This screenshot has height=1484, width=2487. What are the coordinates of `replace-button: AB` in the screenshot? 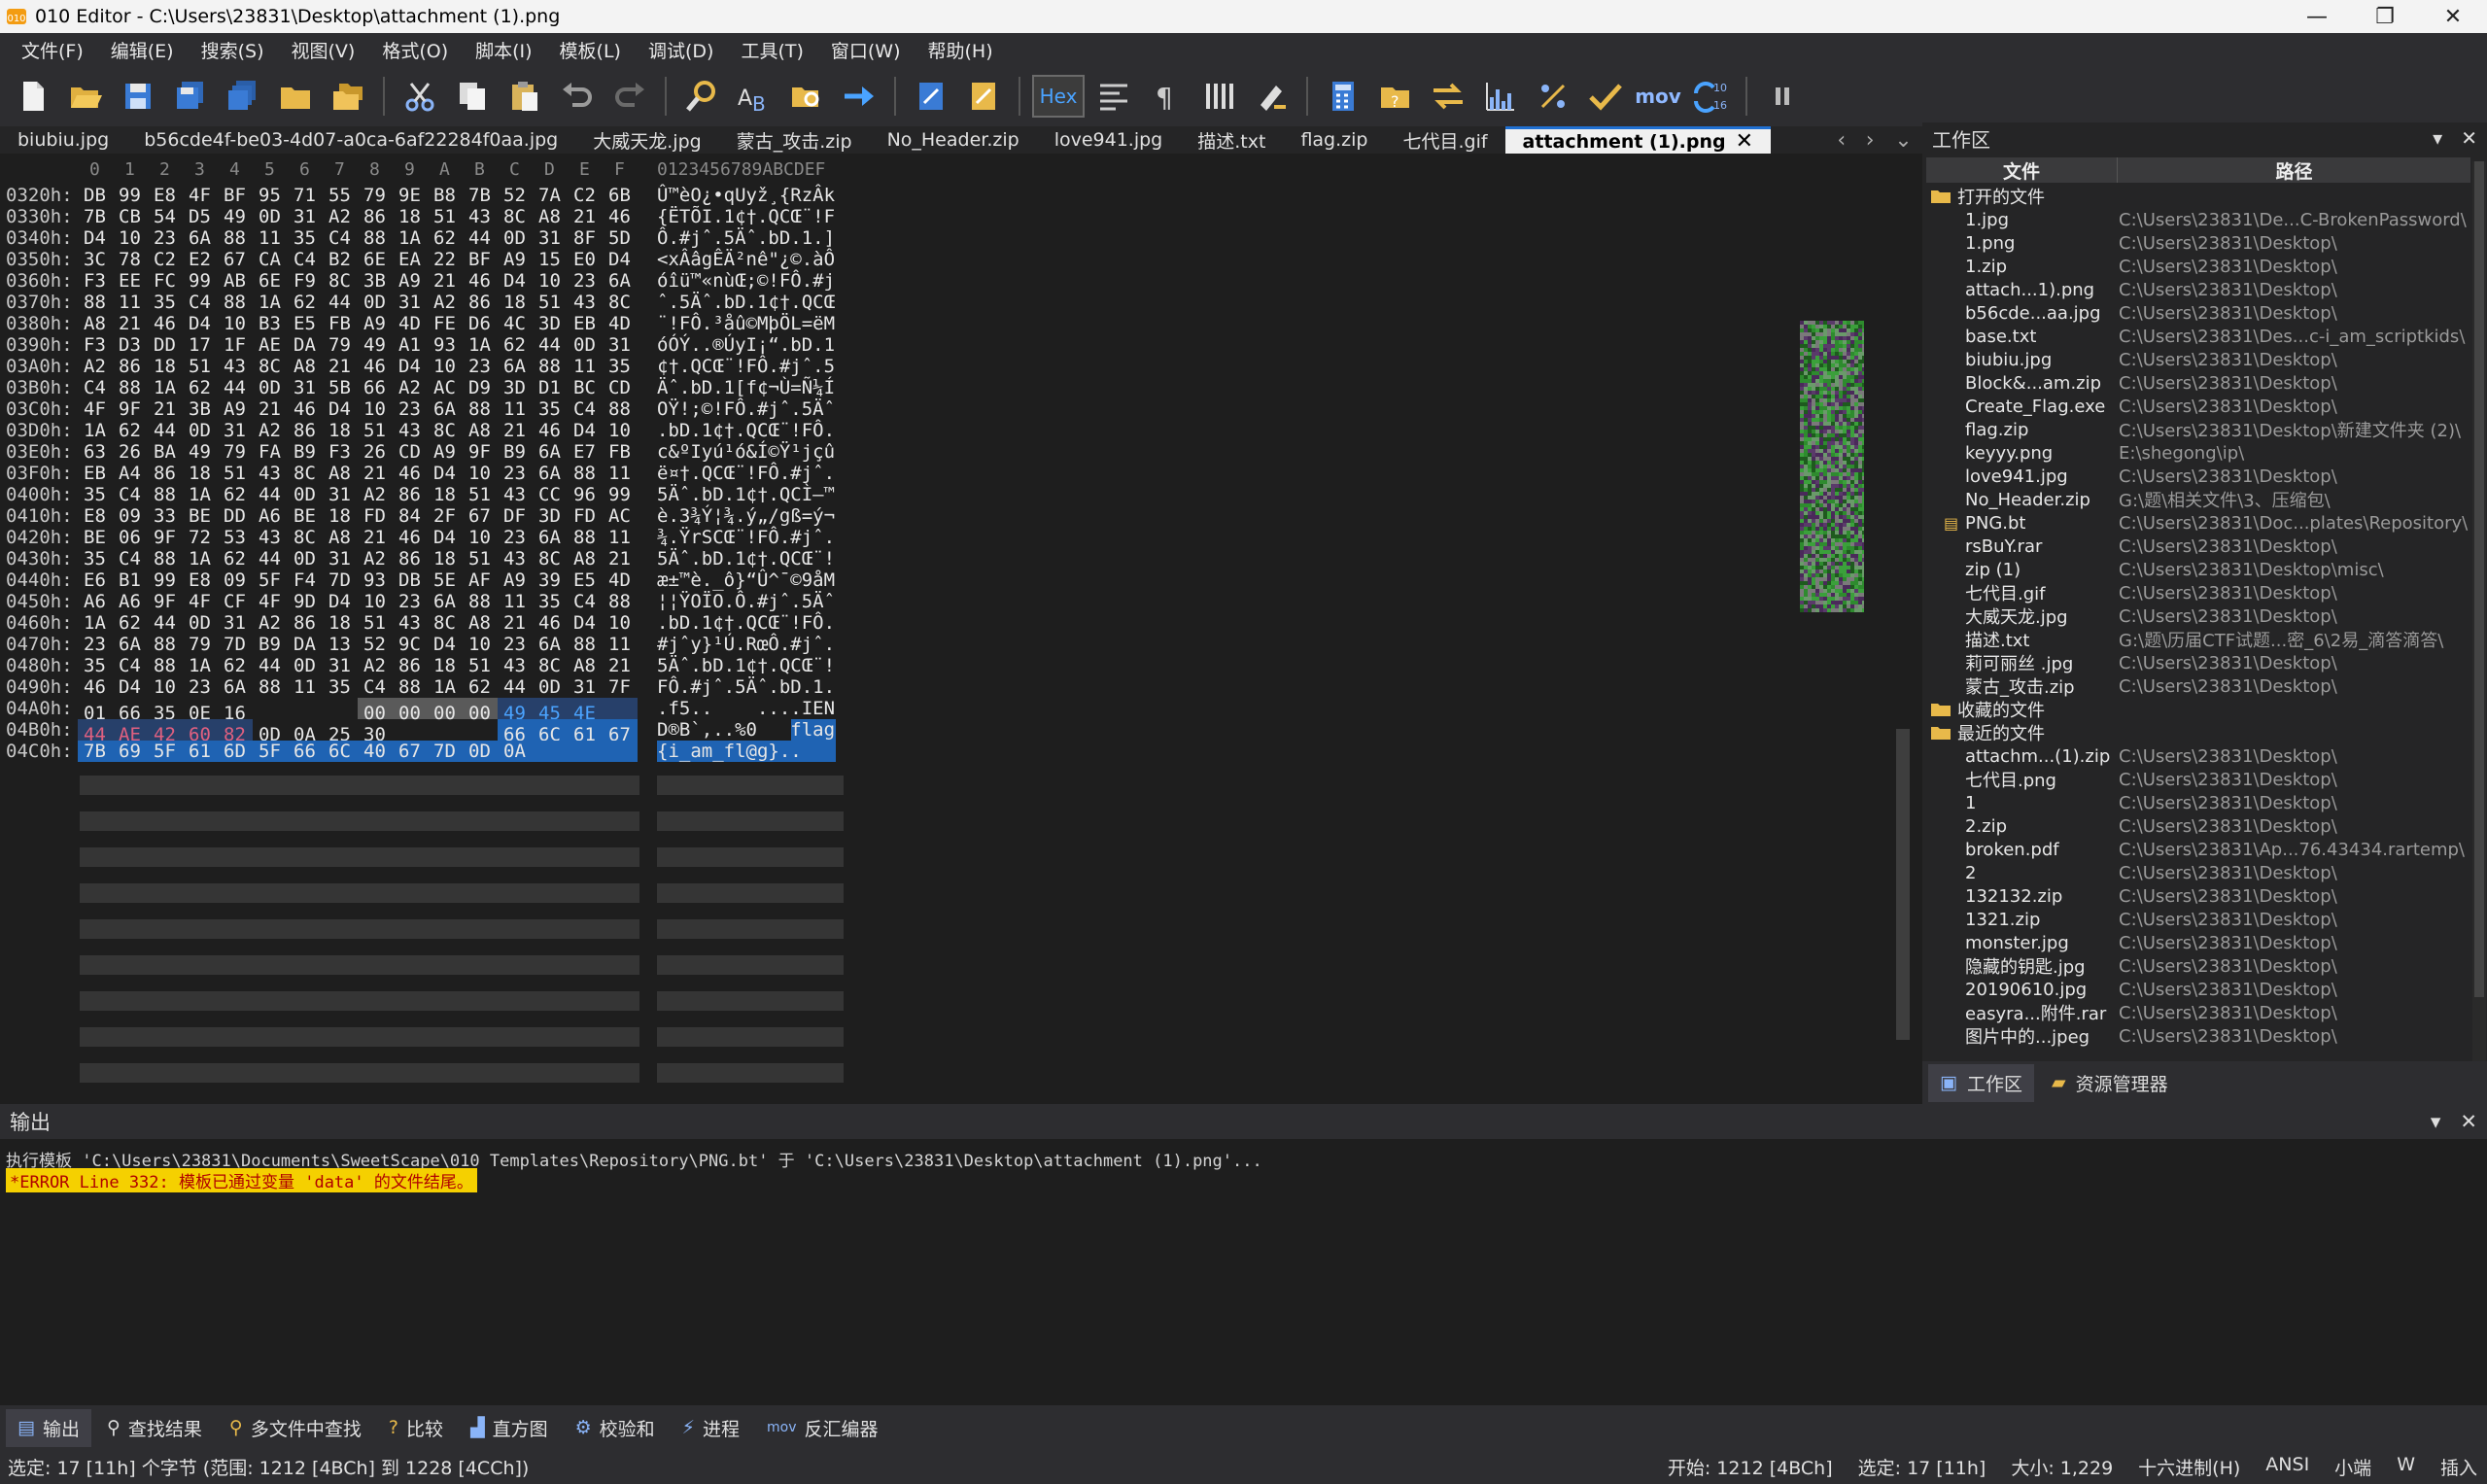 It's located at (754, 96).